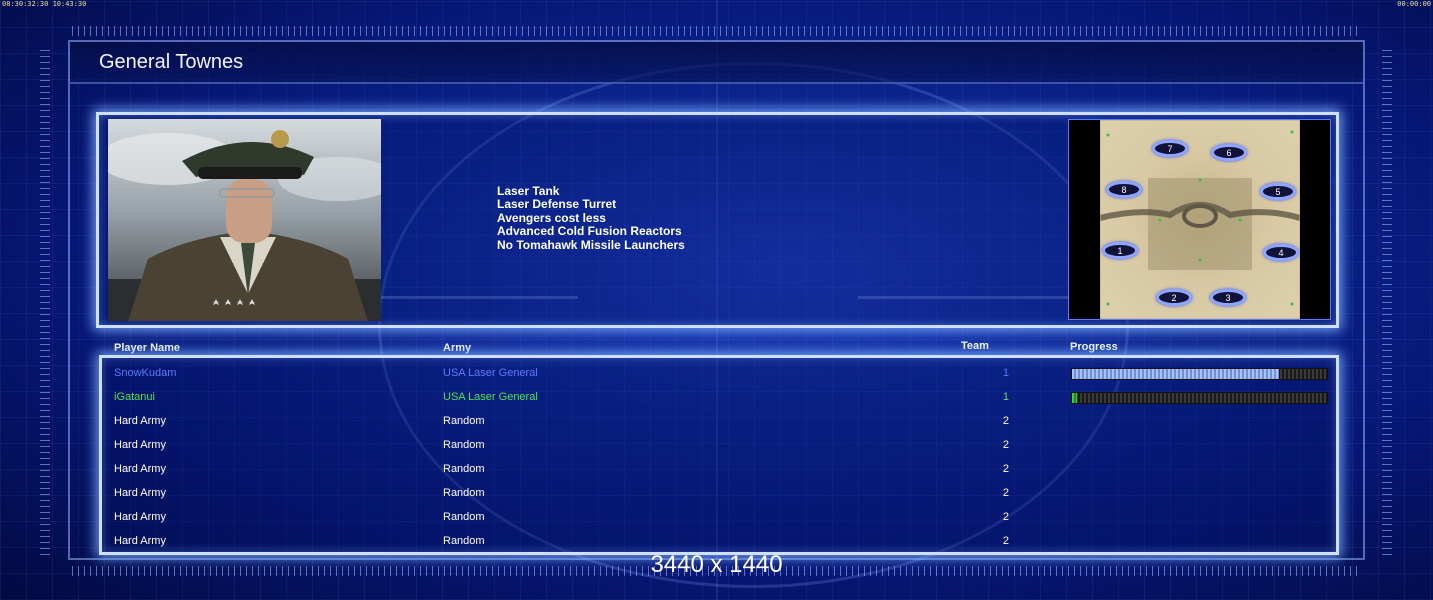 This screenshot has height=600, width=1433. Describe the element at coordinates (591, 244) in the screenshot. I see `feature-item: No Tomahawk Missile Launchers` at that location.